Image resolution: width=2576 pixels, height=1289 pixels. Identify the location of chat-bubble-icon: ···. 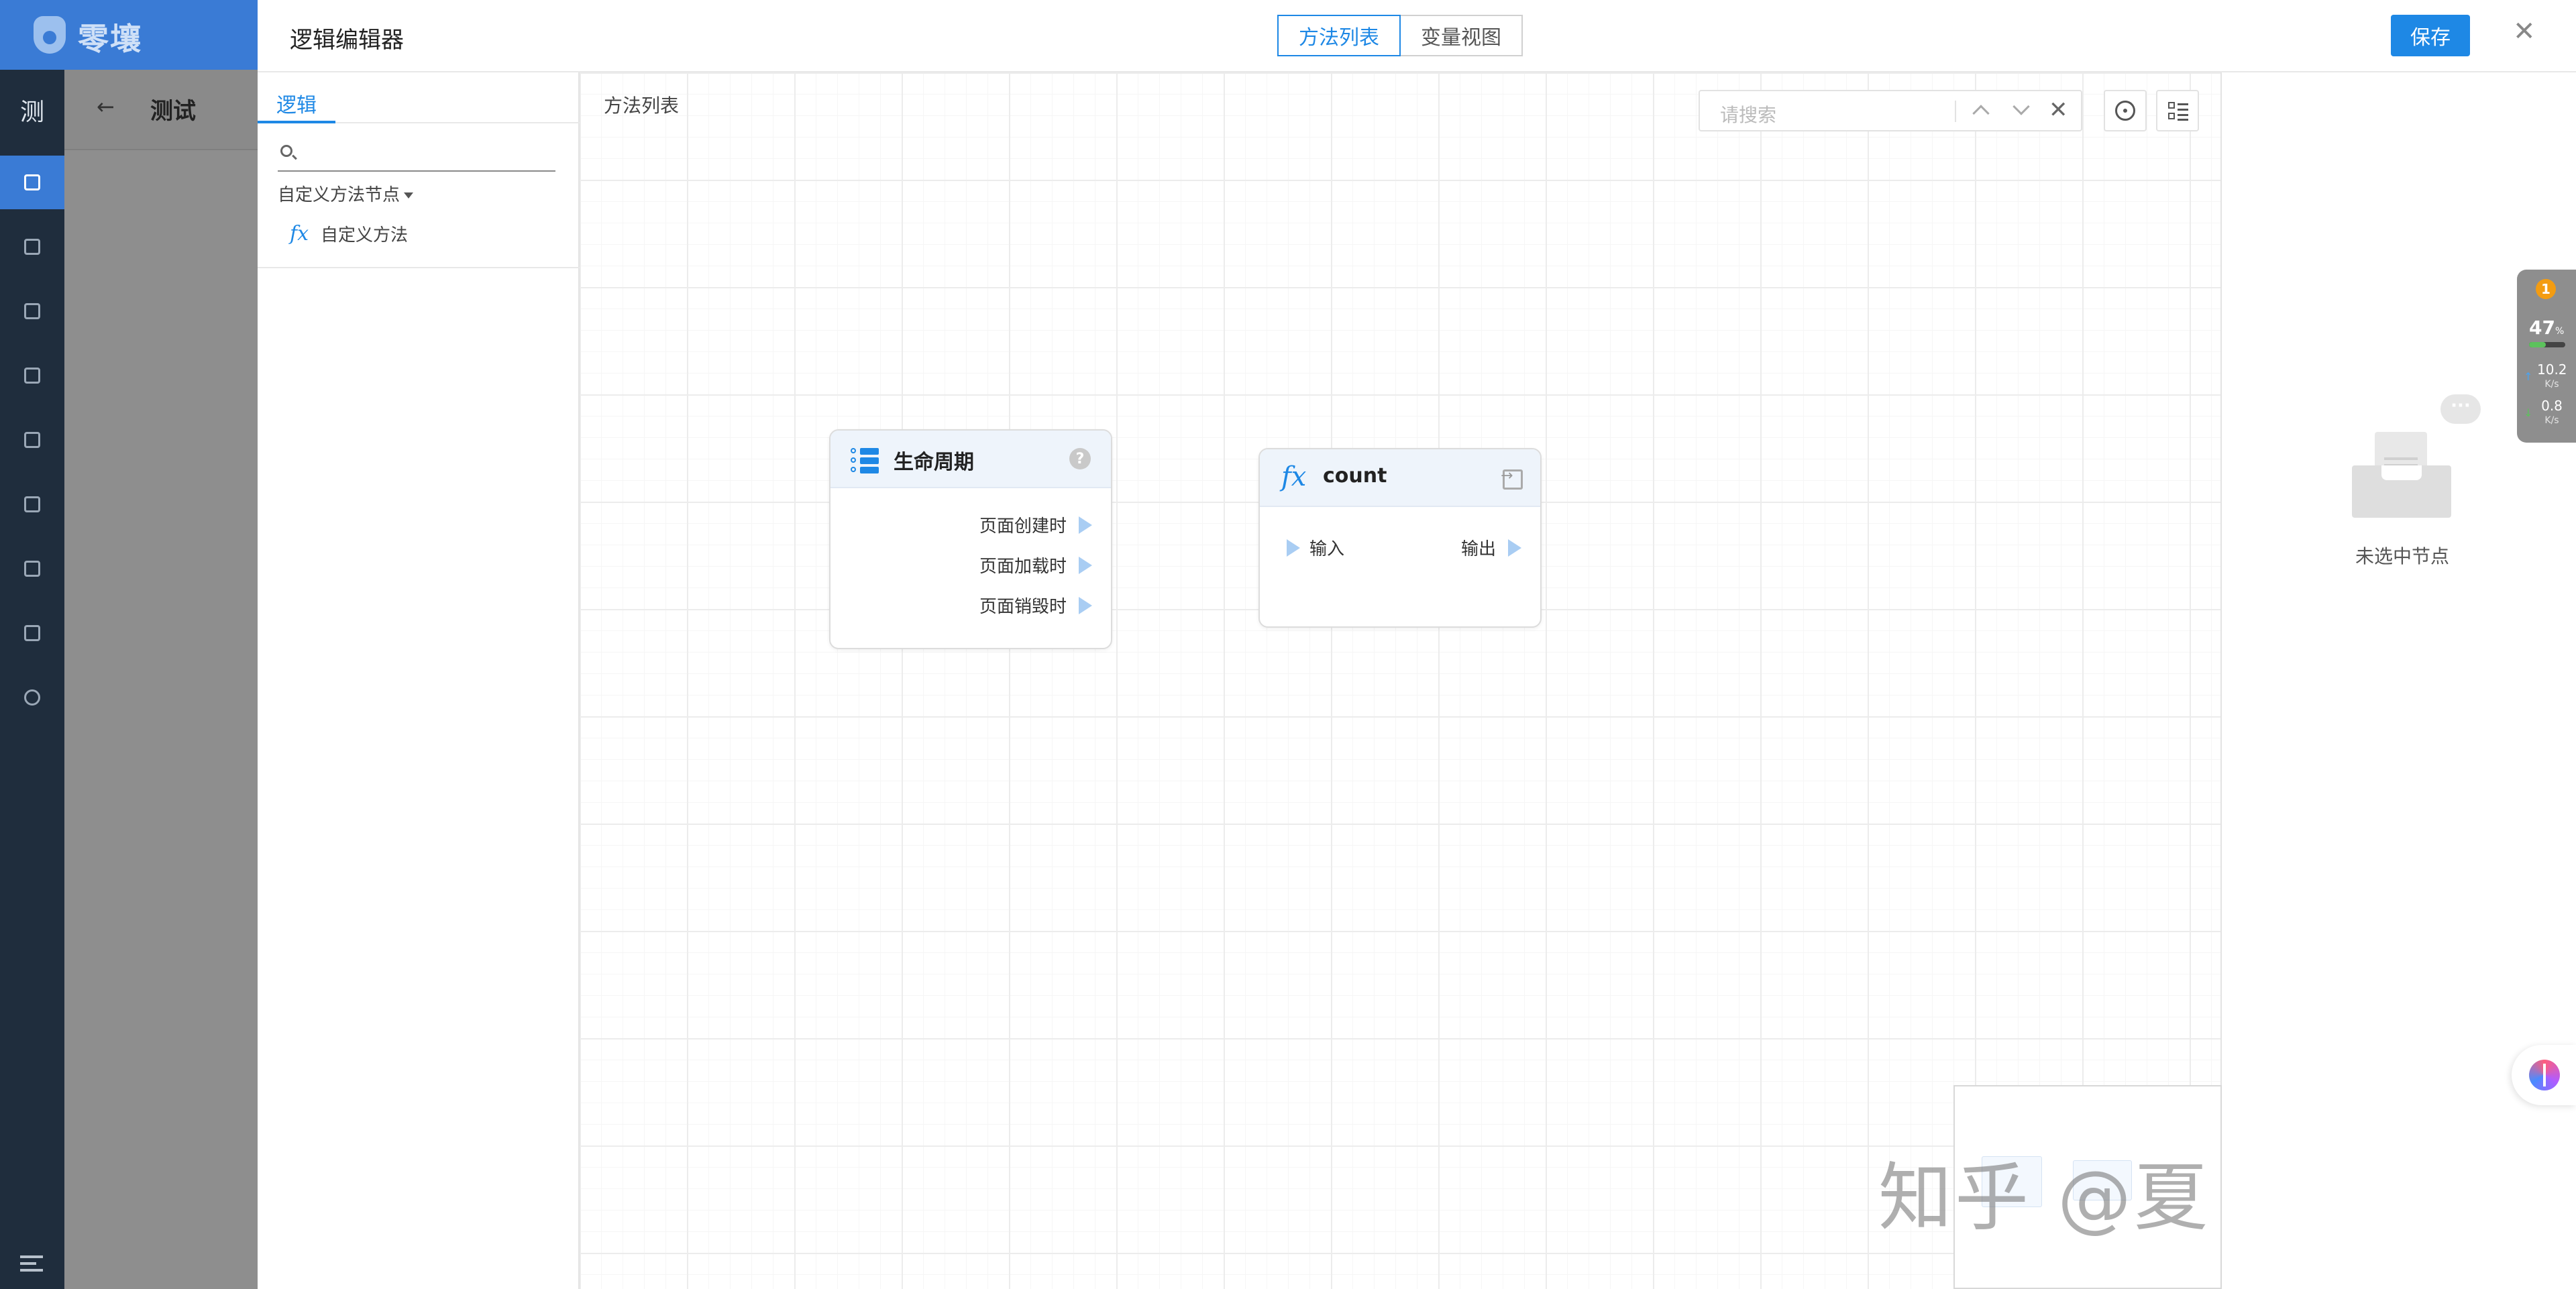
(2460, 409).